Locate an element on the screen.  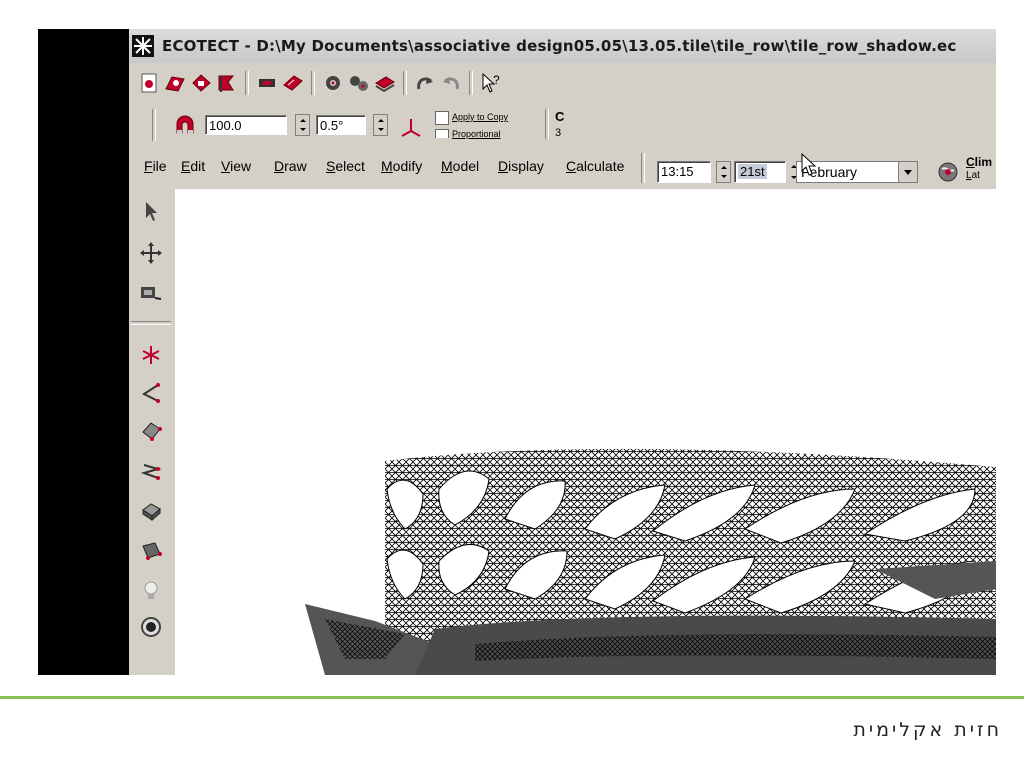
point-icon is located at coordinates (151, 355).